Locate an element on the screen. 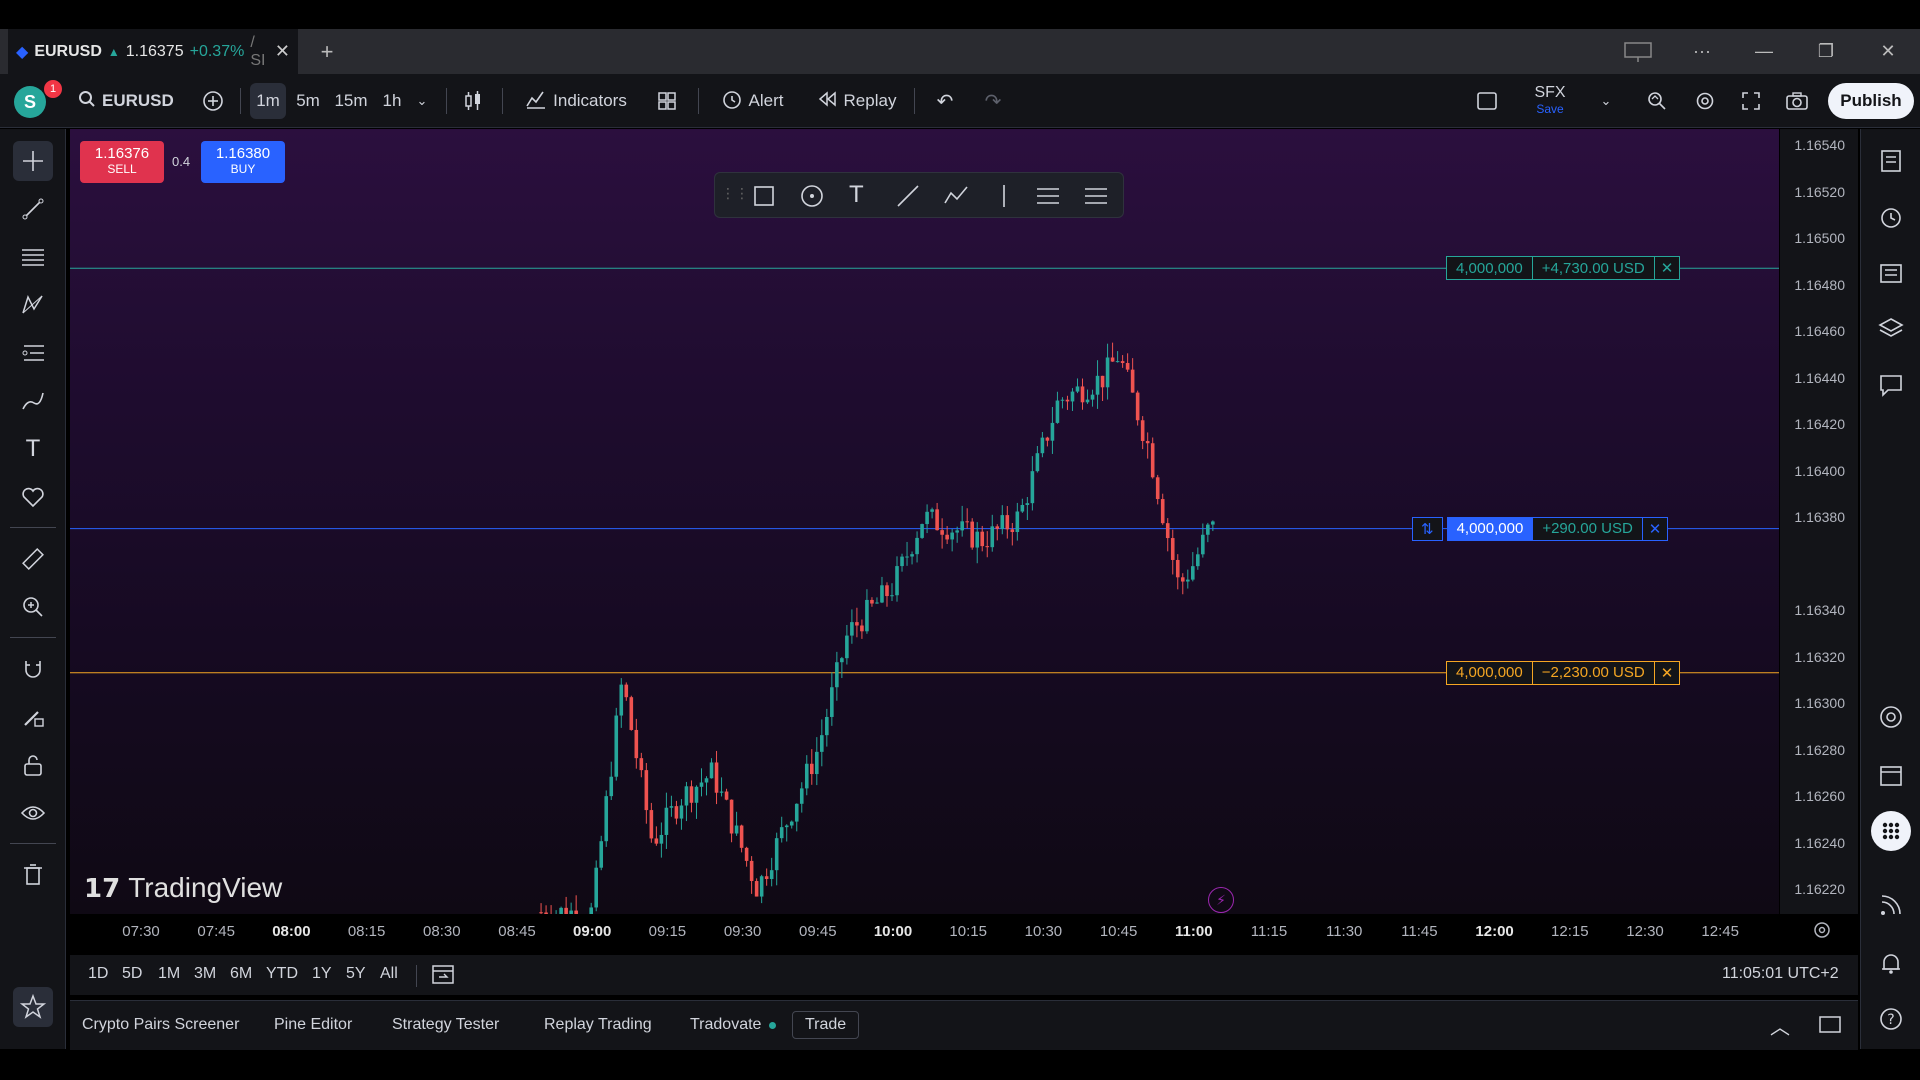 Image resolution: width=1920 pixels, height=1080 pixels. apps-grid-icon is located at coordinates (1891, 831).